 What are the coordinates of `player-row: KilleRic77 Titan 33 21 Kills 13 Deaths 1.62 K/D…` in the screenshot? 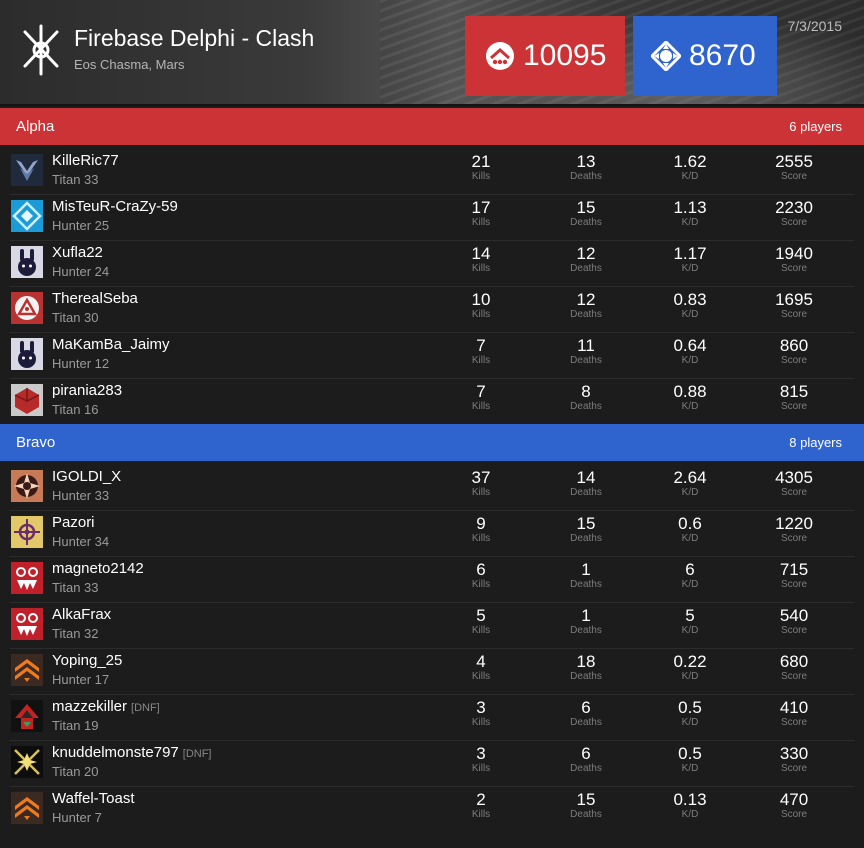 It's located at (432, 172).